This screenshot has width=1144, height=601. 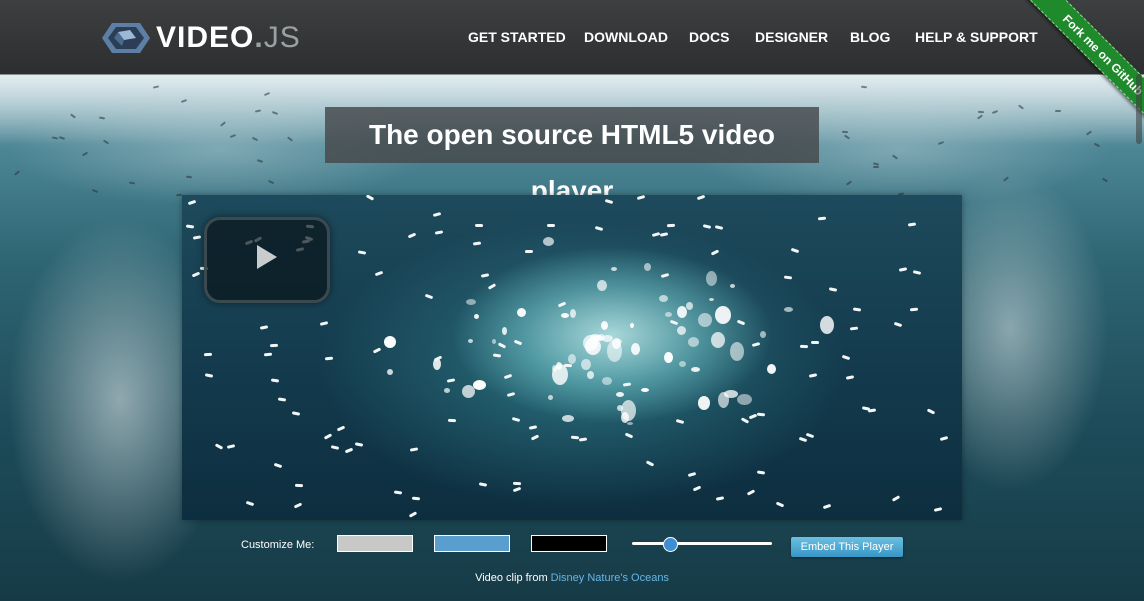 I want to click on accent-color-swatch, so click(x=472, y=543).